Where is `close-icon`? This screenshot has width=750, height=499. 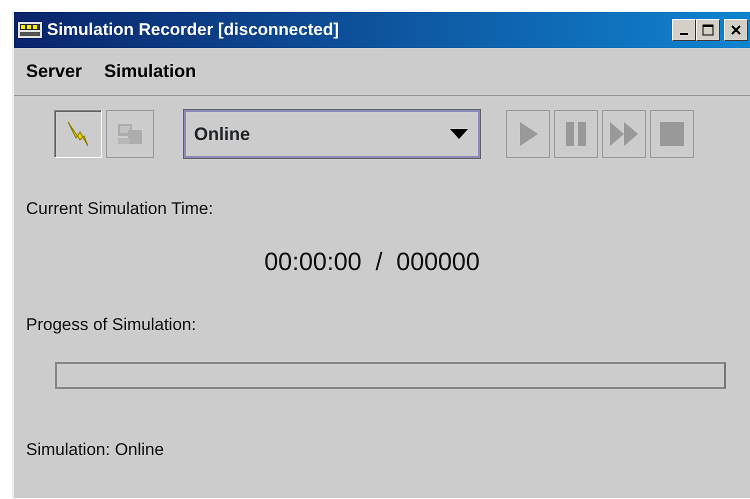 close-icon is located at coordinates (736, 30).